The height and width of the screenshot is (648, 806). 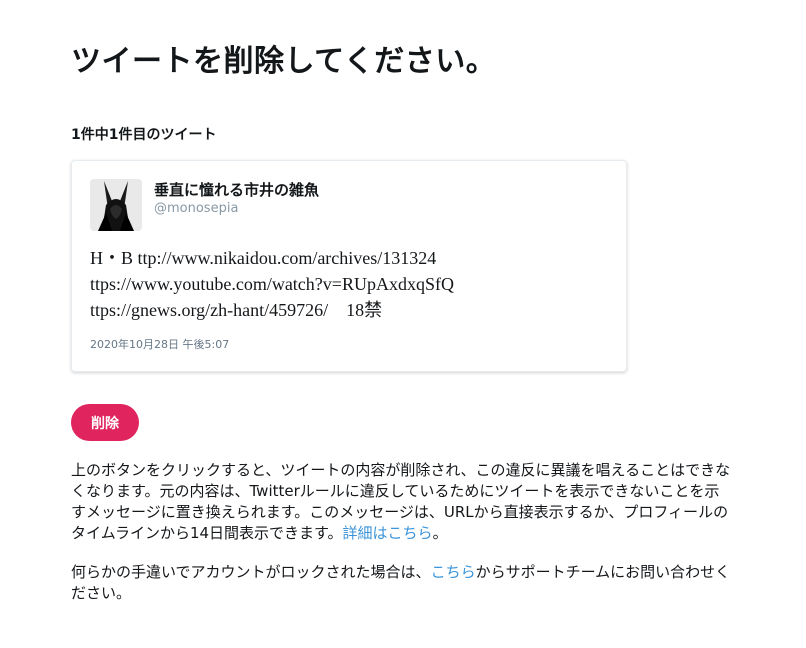 I want to click on explanation-suffix: 。, so click(x=440, y=533).